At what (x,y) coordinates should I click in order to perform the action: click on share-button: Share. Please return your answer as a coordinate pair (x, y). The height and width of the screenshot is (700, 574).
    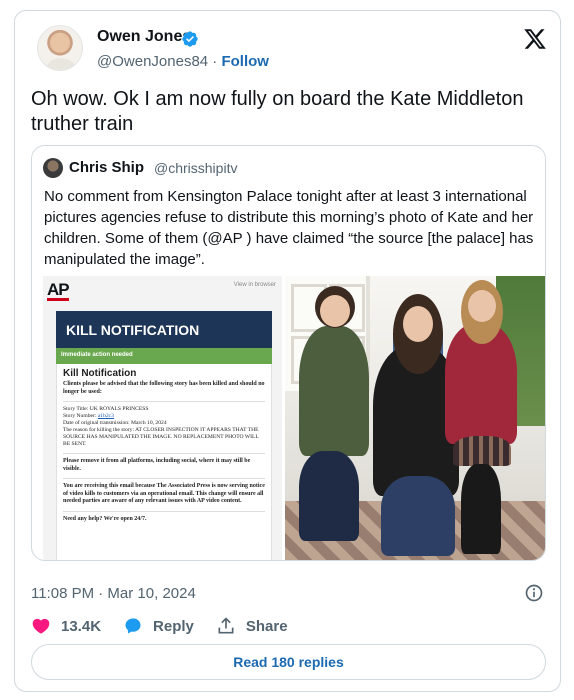
    Looking at the image, I should click on (252, 626).